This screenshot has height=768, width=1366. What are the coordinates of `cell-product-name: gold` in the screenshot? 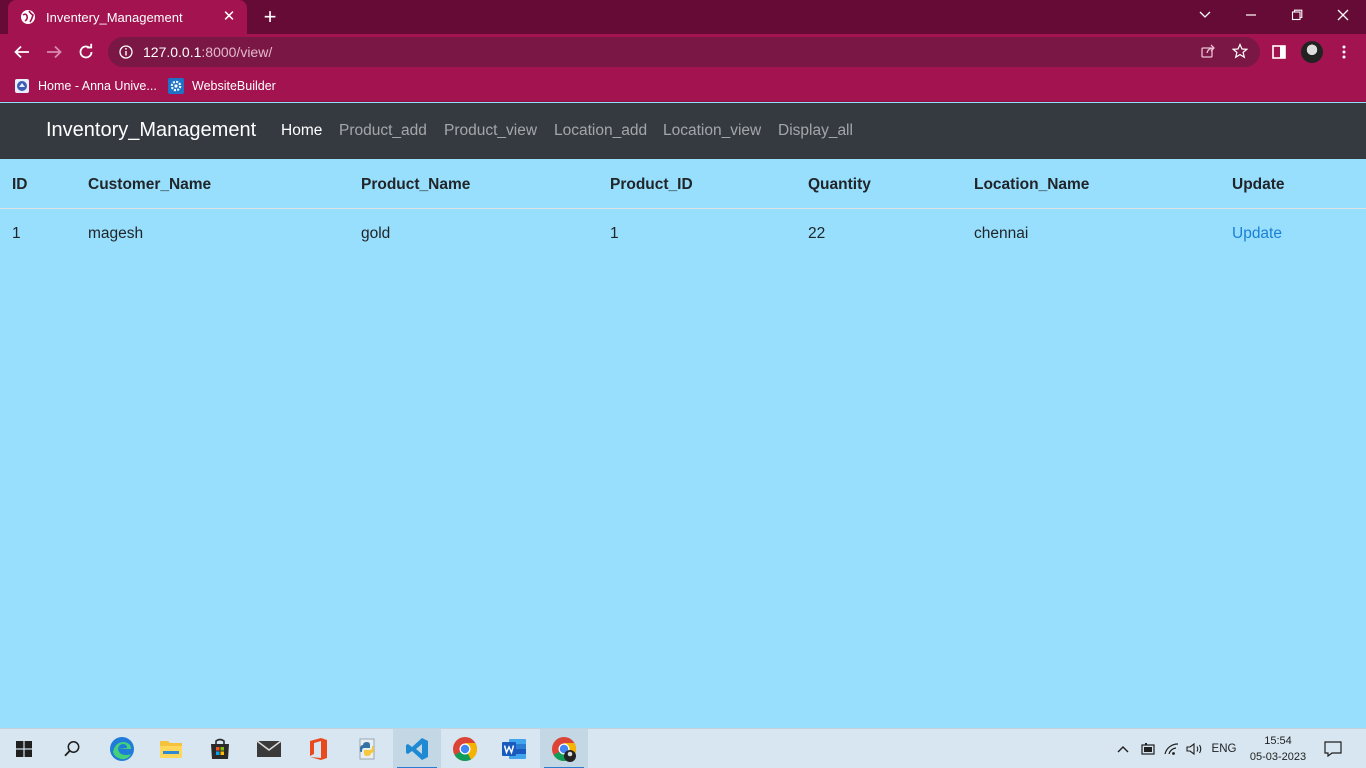 It's located at (376, 233).